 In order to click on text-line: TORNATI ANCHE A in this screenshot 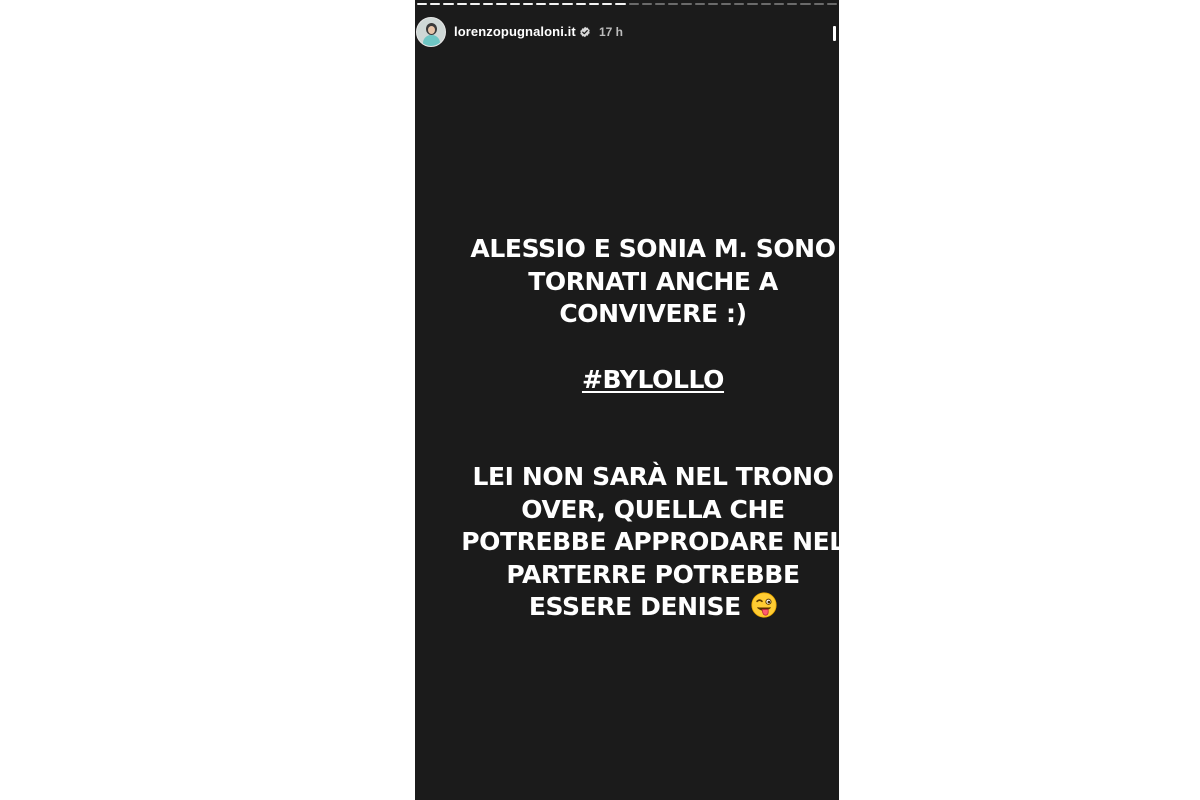, I will do `click(653, 281)`.